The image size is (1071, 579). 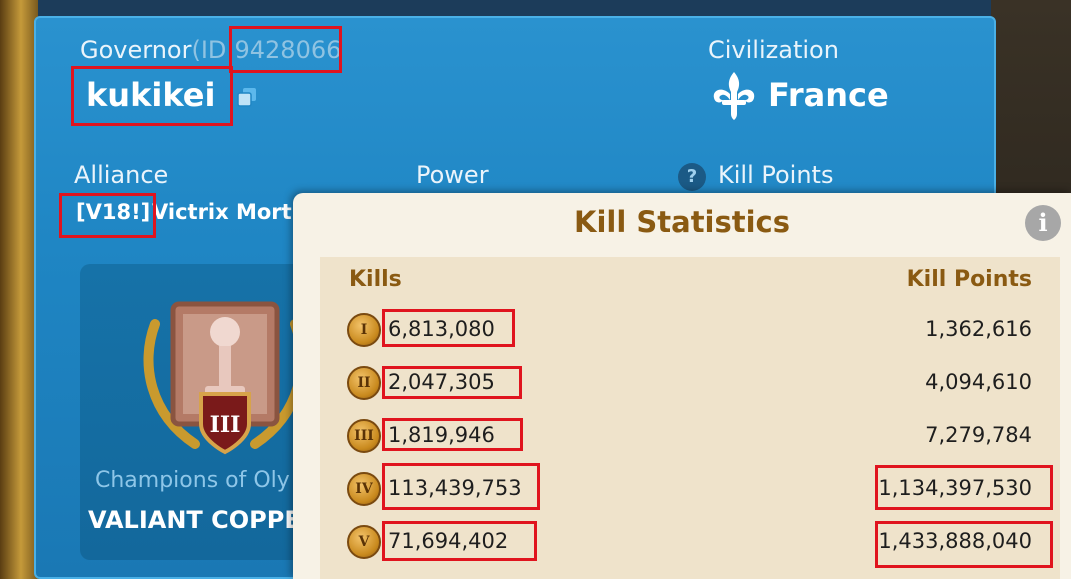 What do you see at coordinates (364, 383) in the screenshot?
I see `tier-medal-icon: II` at bounding box center [364, 383].